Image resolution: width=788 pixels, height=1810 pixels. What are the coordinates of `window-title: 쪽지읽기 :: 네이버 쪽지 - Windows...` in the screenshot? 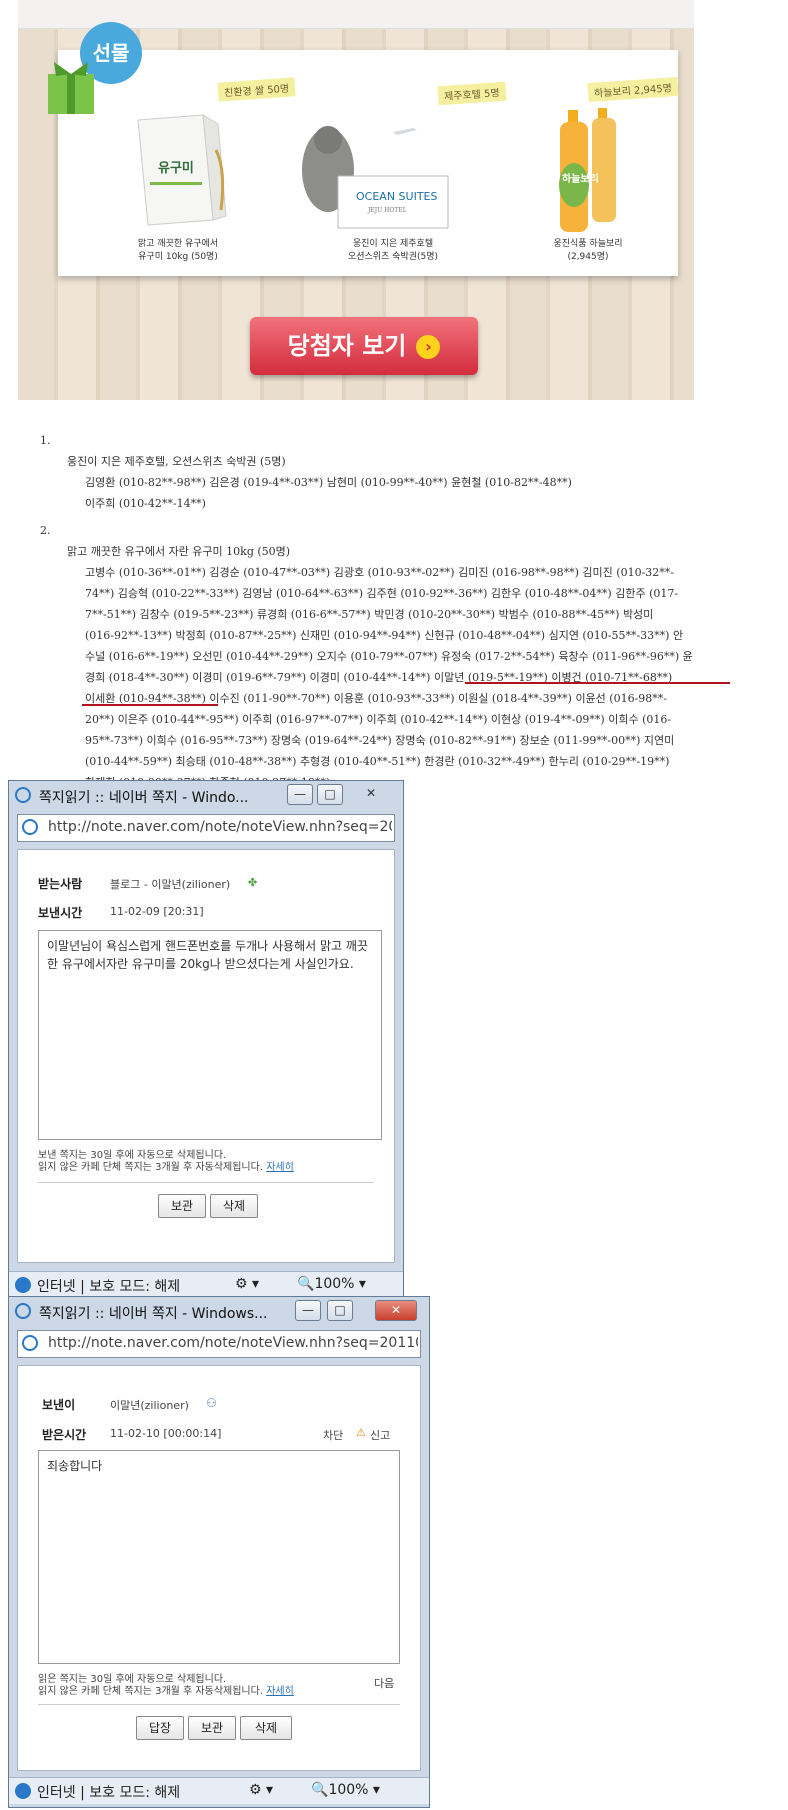 It's located at (153, 1314).